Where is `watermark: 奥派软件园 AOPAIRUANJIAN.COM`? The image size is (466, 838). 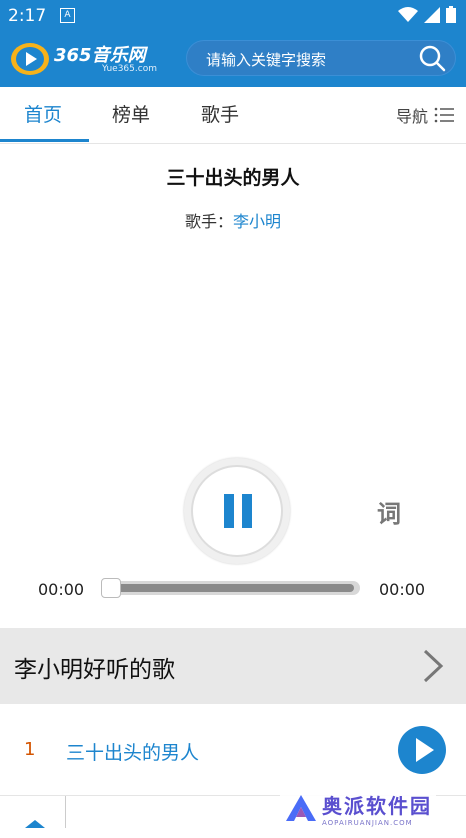
watermark: 奥派软件园 AOPAIRUANJIAN.COM is located at coordinates (358, 808).